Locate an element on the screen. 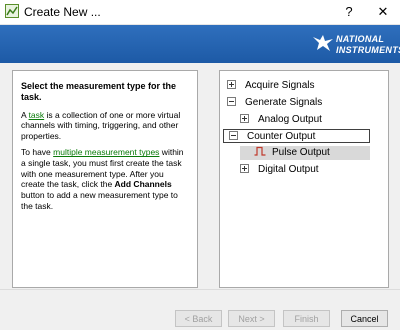  finish-button: Finish is located at coordinates (306, 318).